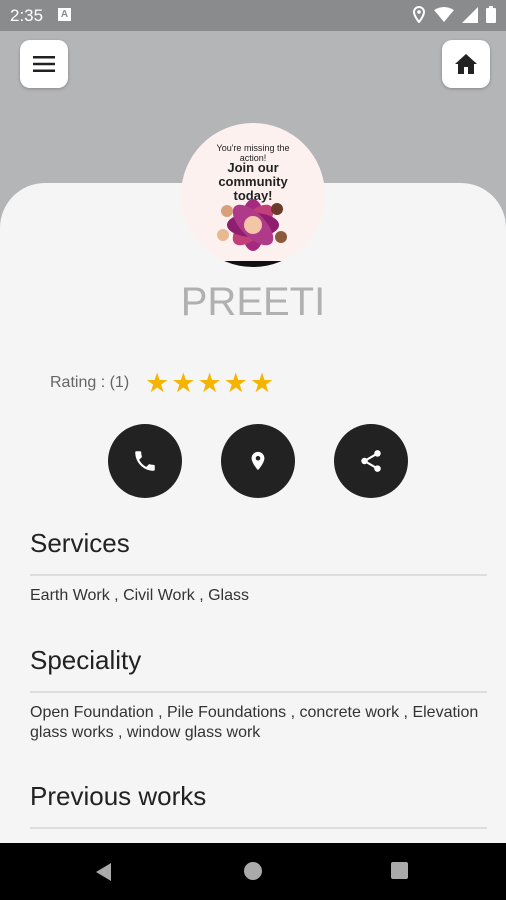 This screenshot has width=506, height=900. What do you see at coordinates (253, 871) in the screenshot?
I see `home-nav-icon` at bounding box center [253, 871].